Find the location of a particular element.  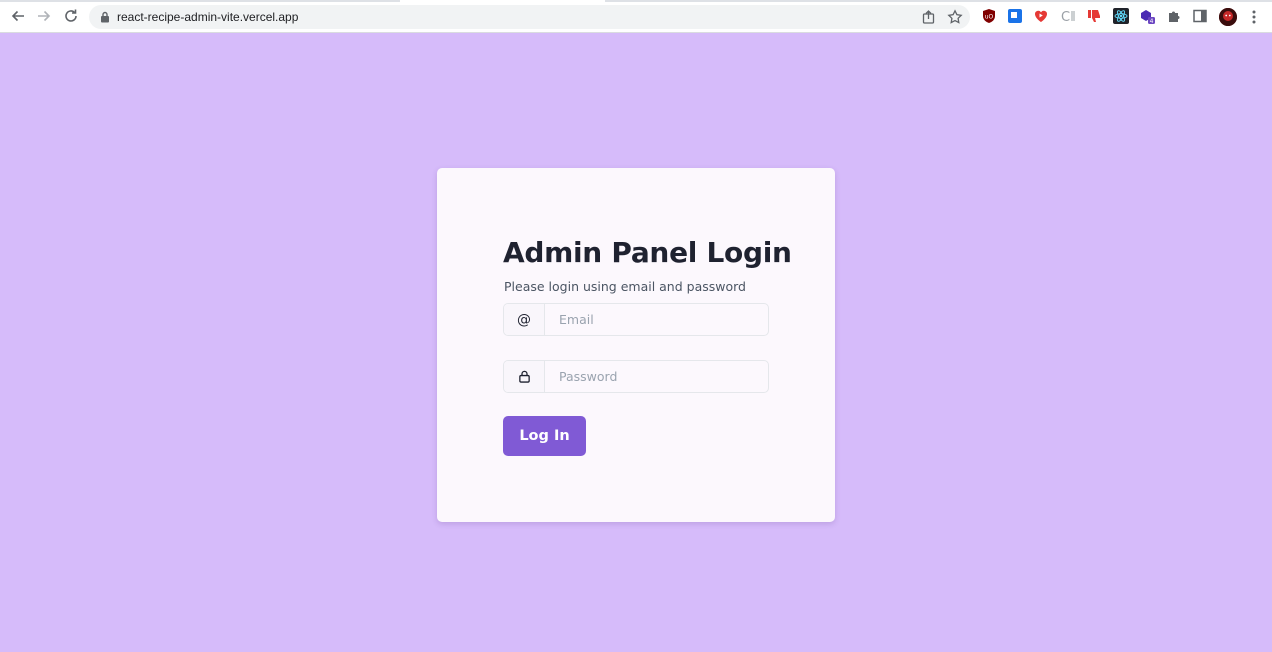

share-icon is located at coordinates (929, 17).